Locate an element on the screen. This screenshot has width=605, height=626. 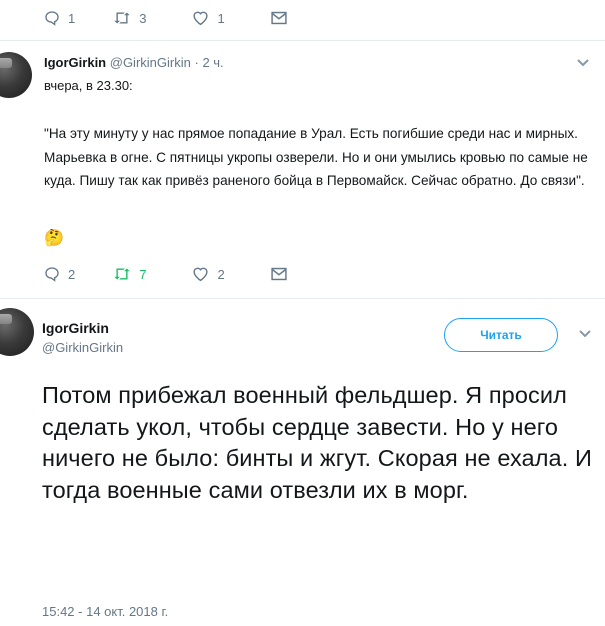
reply-action-bar: 2 7 2 is located at coordinates (165, 274).